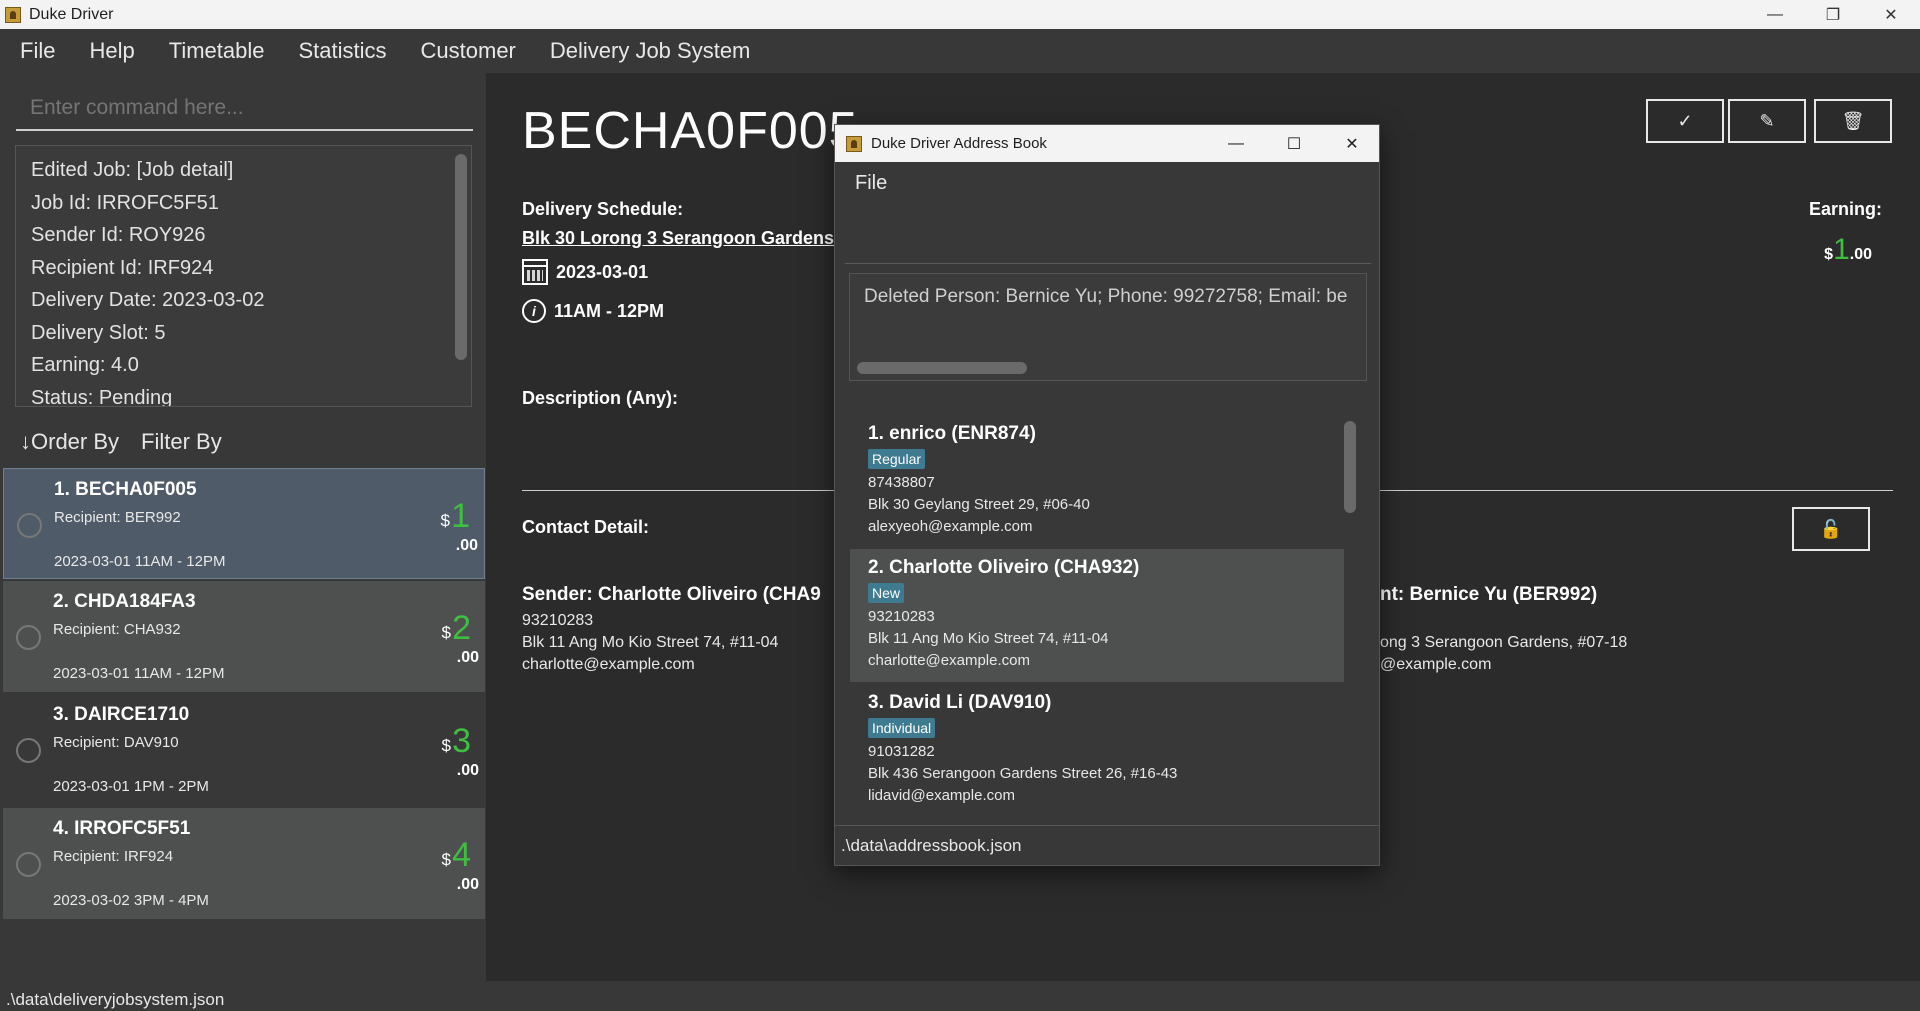 The width and height of the screenshot is (1920, 1011). I want to click on complete-job-button: ✓, so click(1685, 121).